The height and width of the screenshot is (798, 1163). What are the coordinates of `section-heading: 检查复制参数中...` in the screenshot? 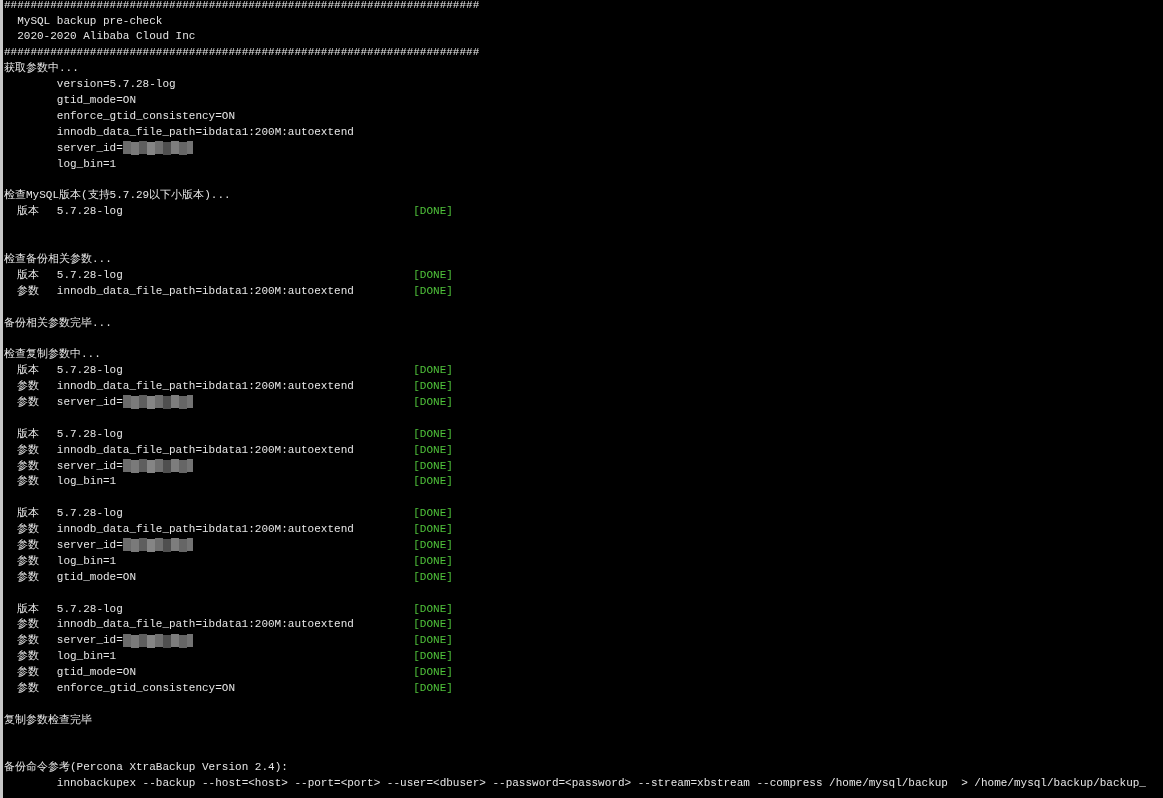 It's located at (52, 355).